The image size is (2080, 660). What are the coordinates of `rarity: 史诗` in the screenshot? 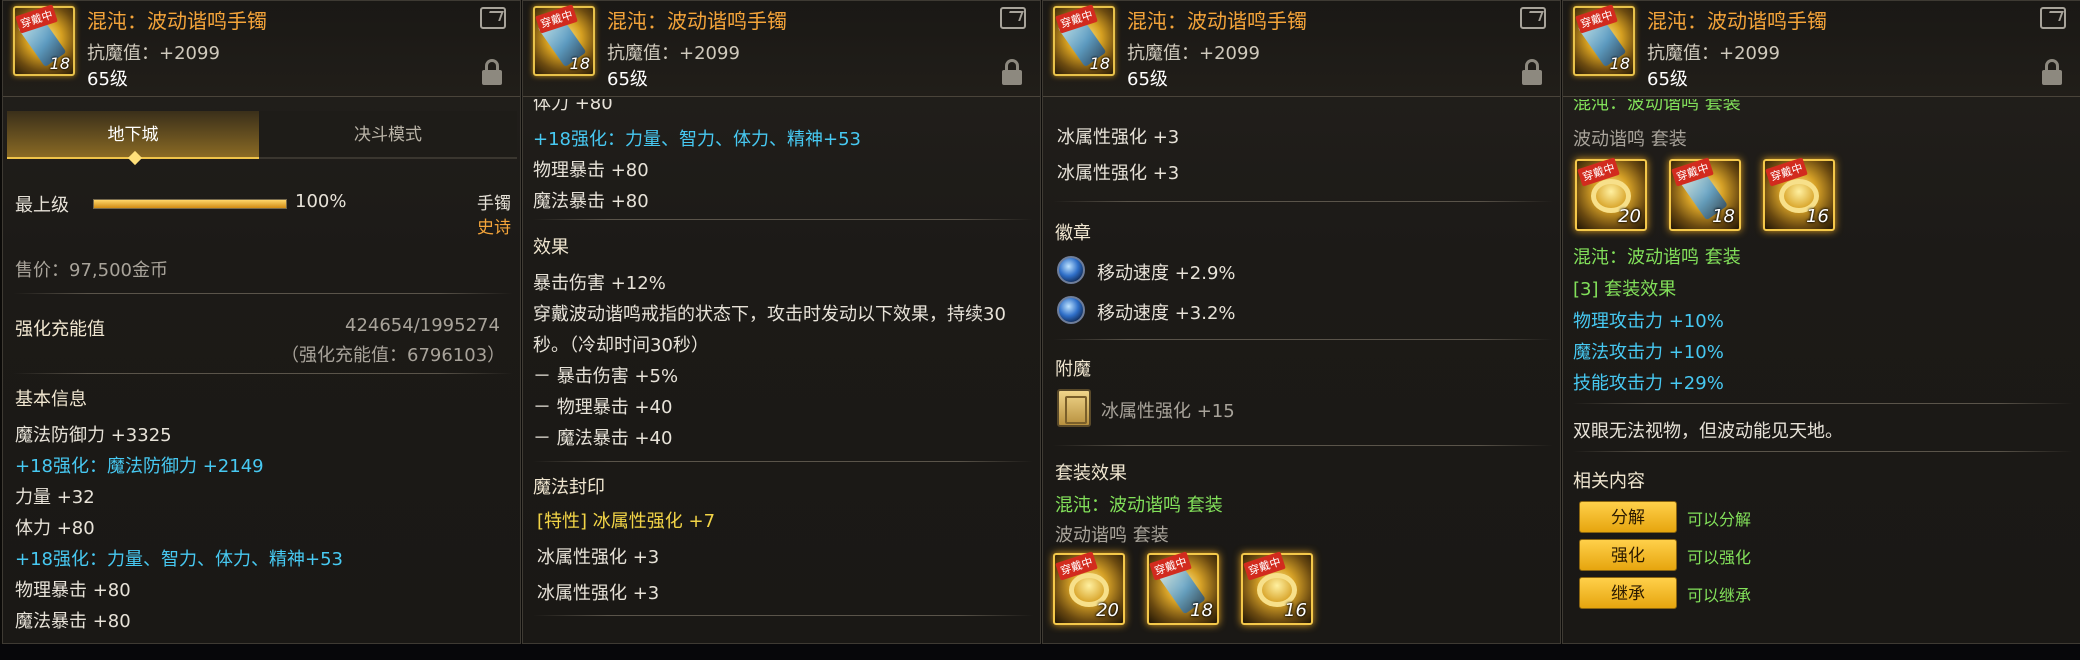 It's located at (494, 228).